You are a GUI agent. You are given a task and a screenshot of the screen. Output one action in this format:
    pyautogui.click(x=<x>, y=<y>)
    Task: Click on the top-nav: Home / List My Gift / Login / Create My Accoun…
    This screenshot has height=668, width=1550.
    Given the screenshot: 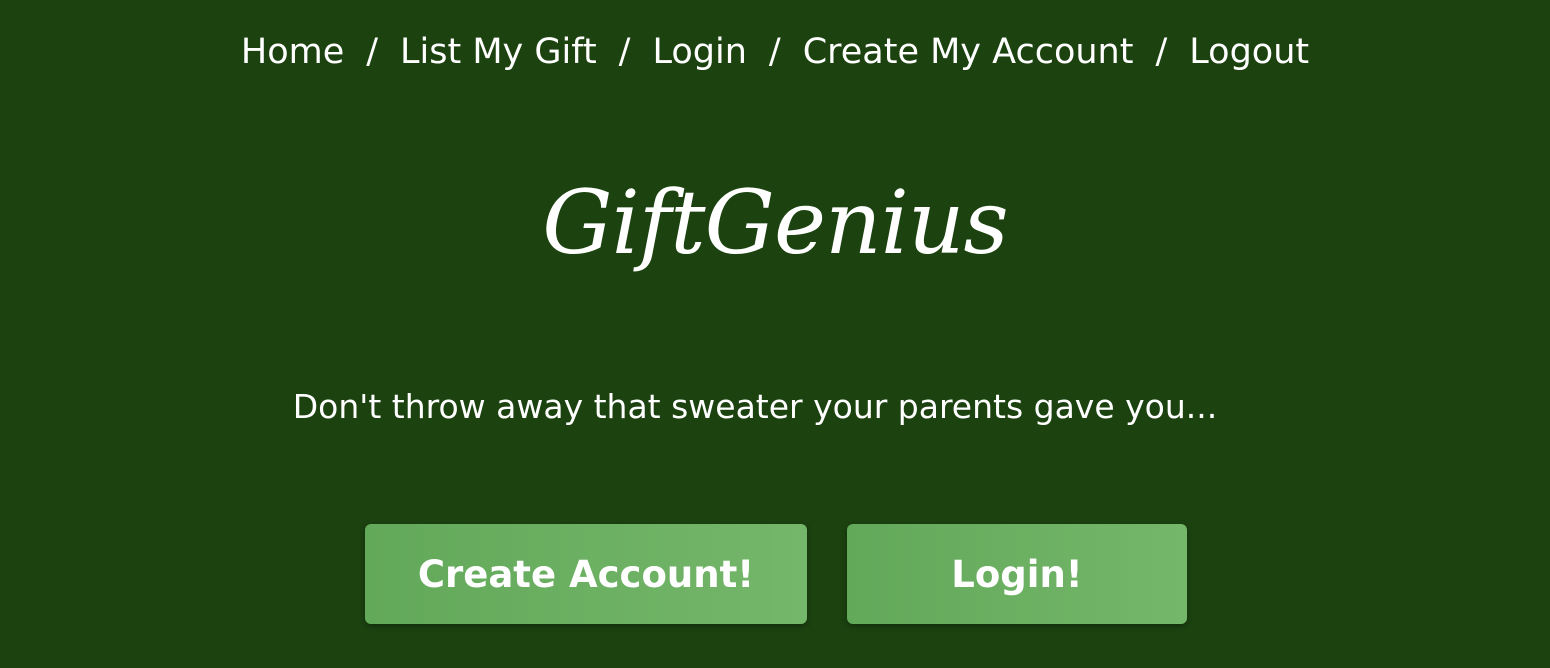 What is the action you would take?
    pyautogui.click(x=775, y=52)
    